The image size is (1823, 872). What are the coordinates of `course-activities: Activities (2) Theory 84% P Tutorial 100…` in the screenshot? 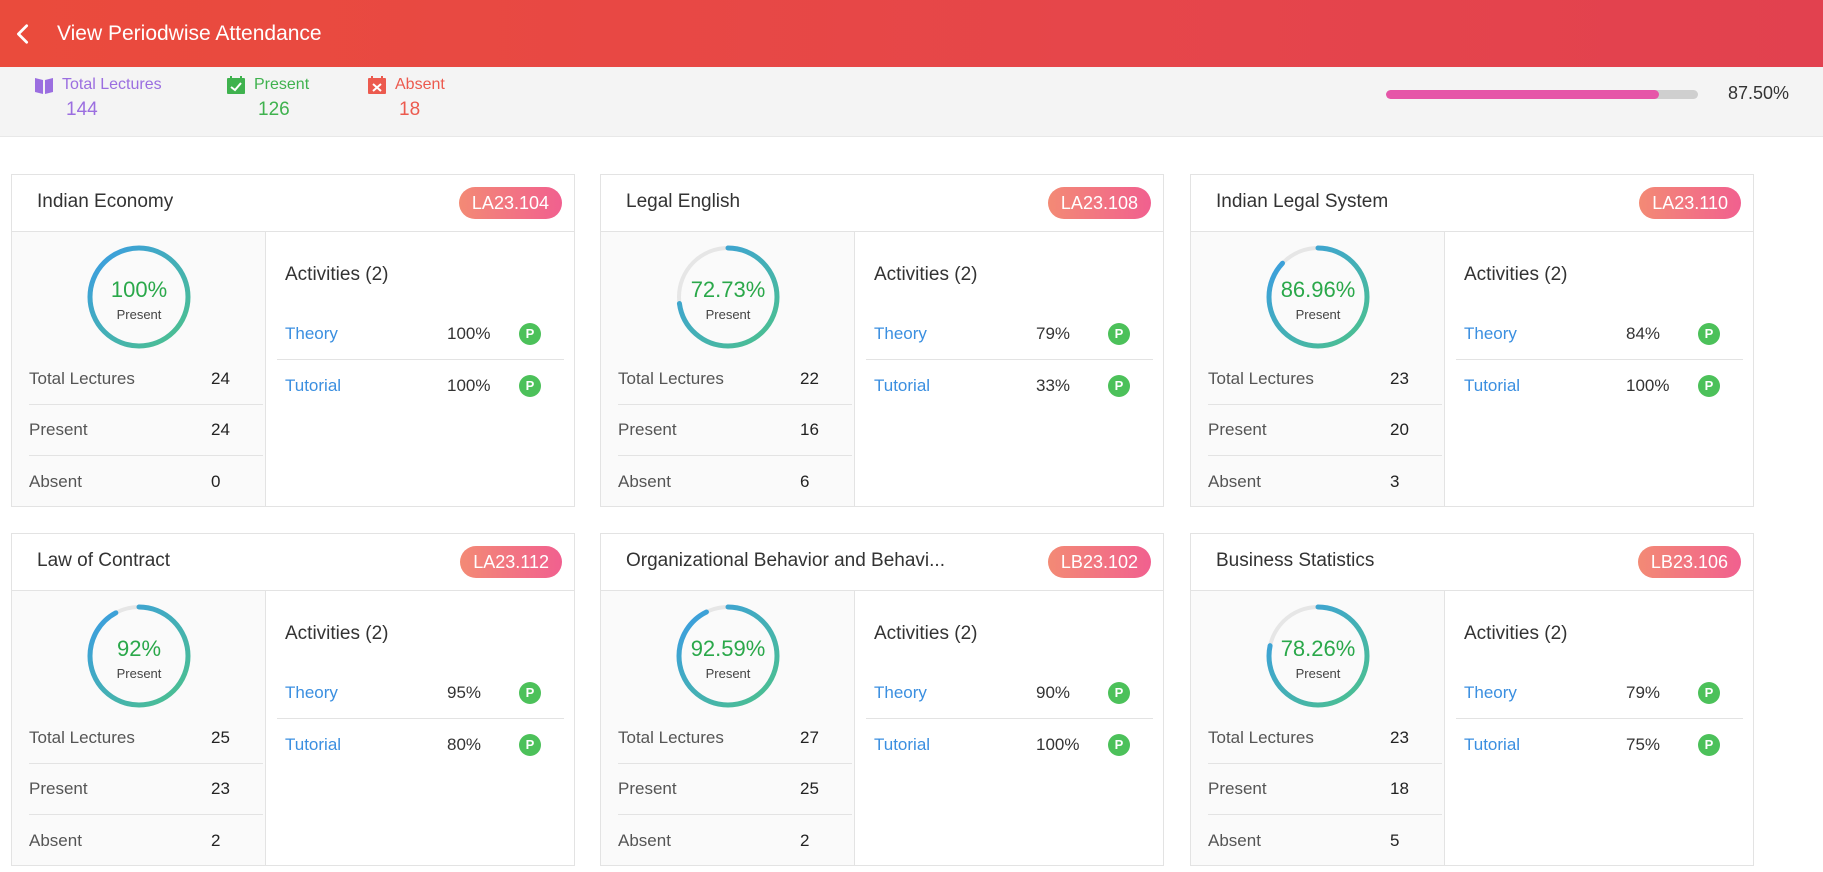 It's located at (1599, 369).